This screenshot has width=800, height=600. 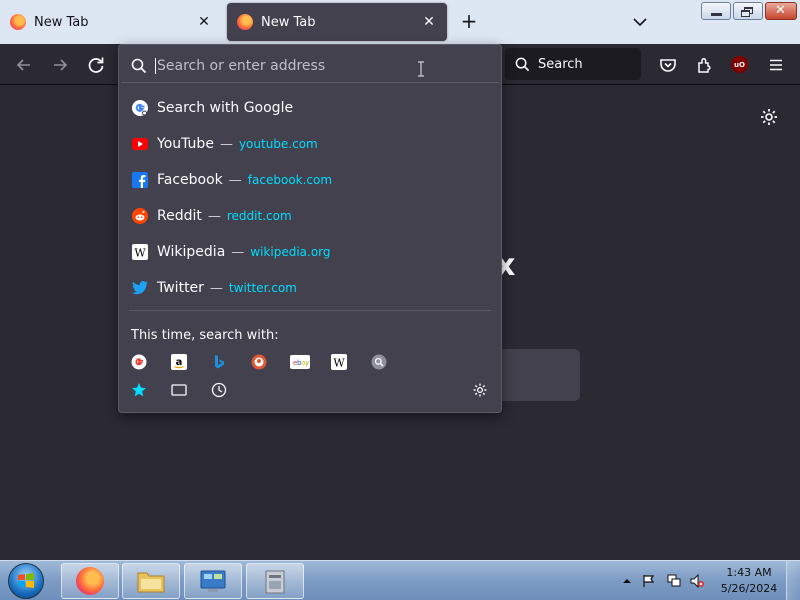 What do you see at coordinates (290, 252) in the screenshot?
I see `suggestion-url: wikipedia.org` at bounding box center [290, 252].